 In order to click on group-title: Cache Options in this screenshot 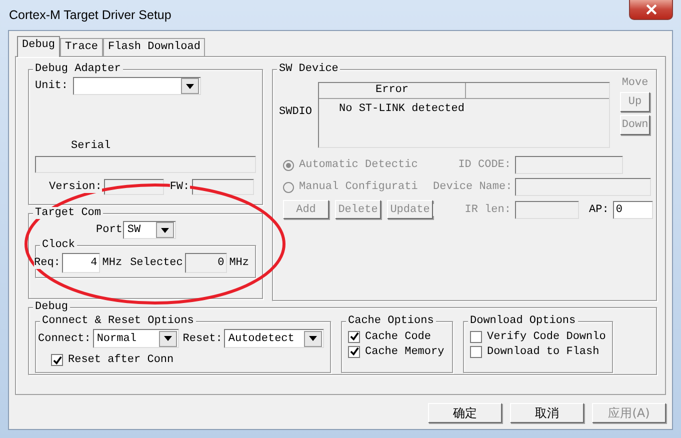, I will do `click(391, 321)`.